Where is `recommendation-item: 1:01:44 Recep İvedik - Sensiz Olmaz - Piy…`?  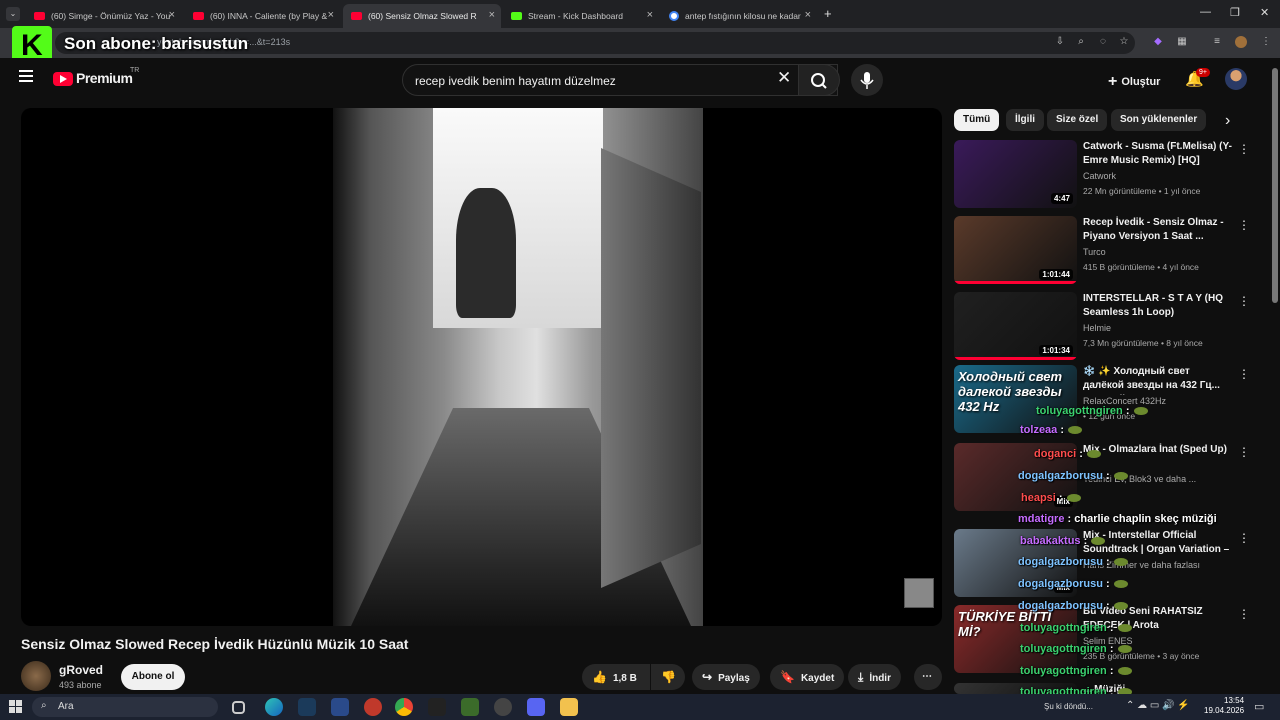
recommendation-item: 1:01:44 Recep İvedik - Sensiz Olmaz - Piy… is located at coordinates (1104, 251).